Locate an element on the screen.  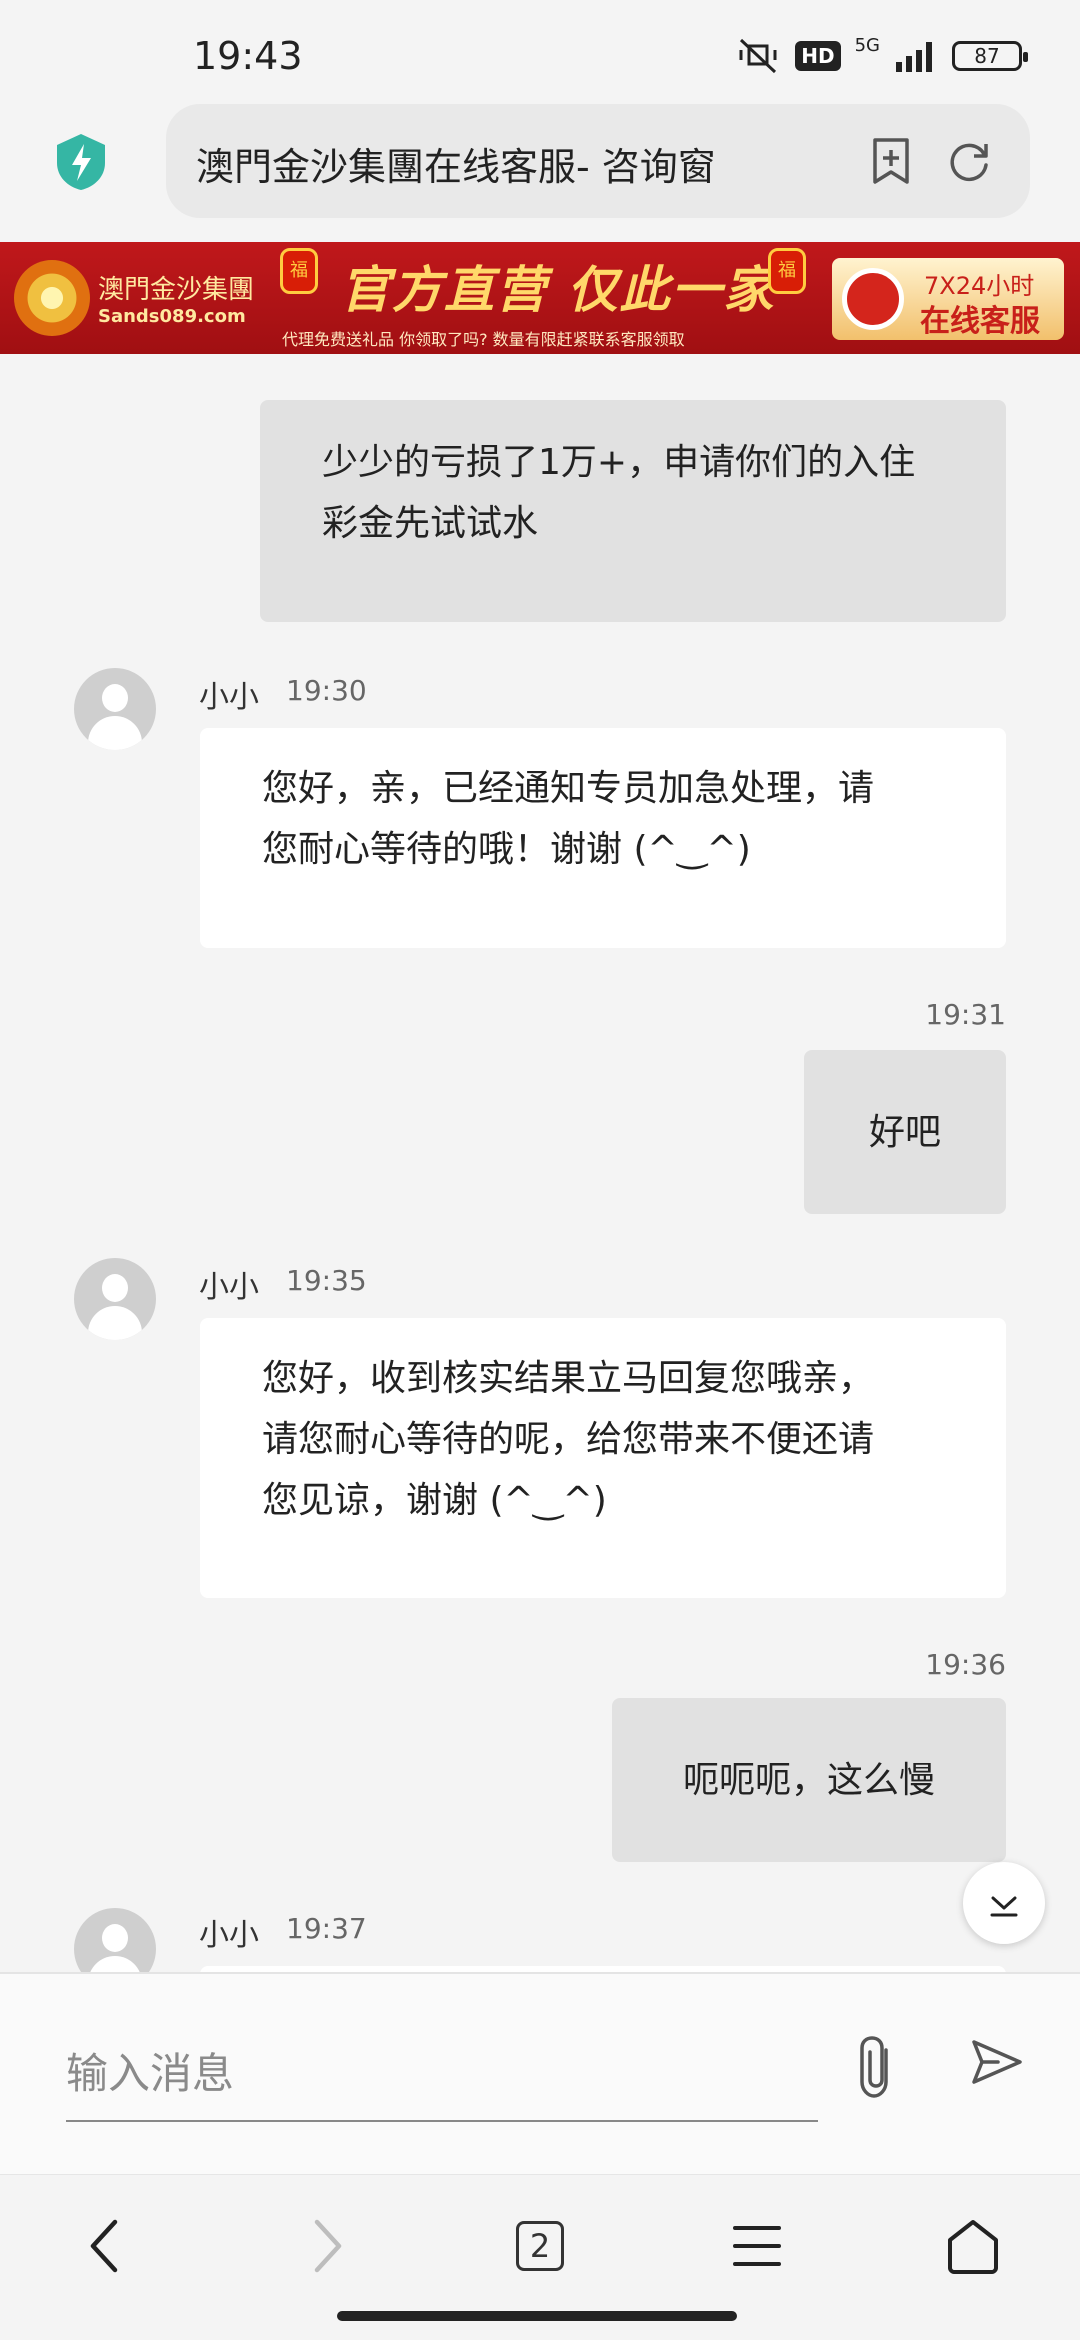
tabs-button: 2 is located at coordinates (540, 2246).